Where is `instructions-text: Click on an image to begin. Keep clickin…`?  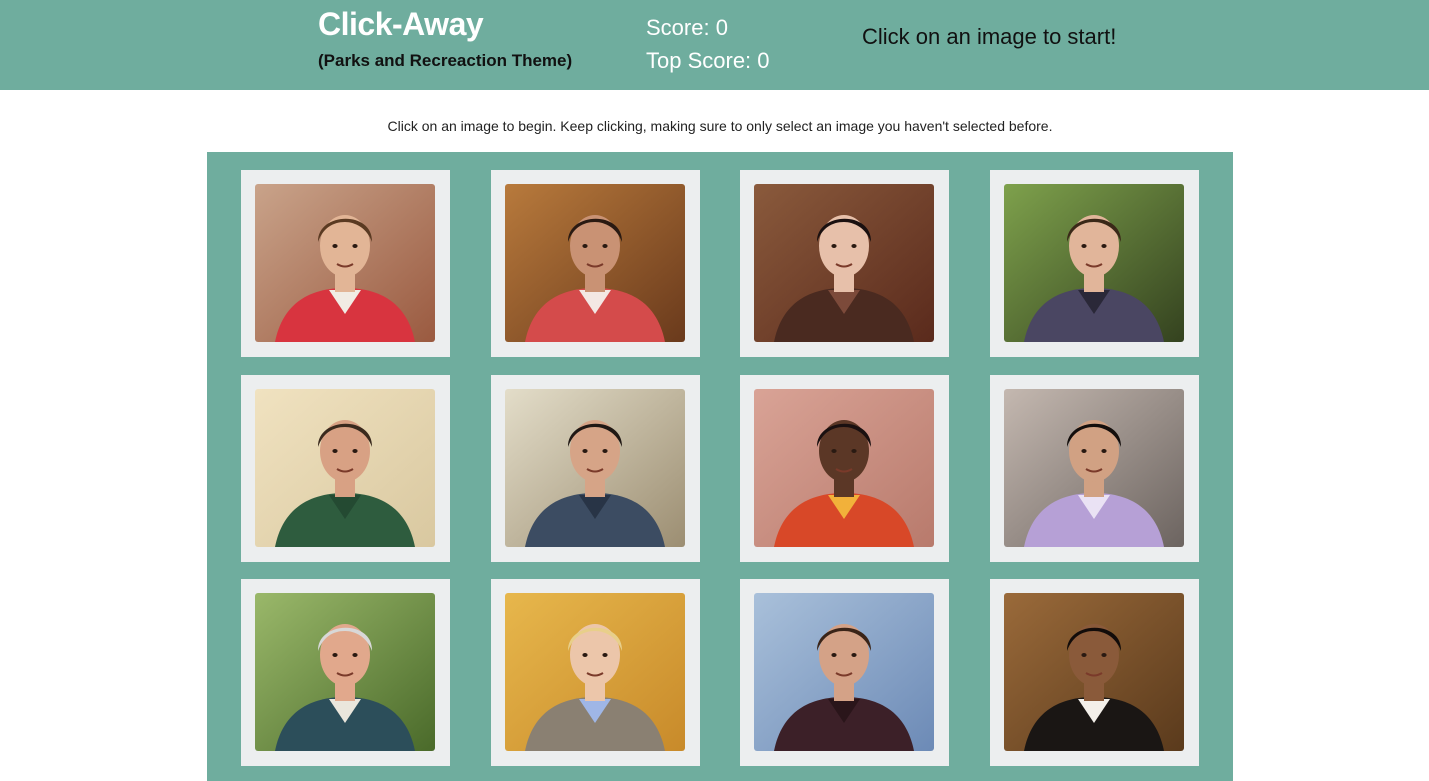 instructions-text: Click on an image to begin. Keep clickin… is located at coordinates (720, 126).